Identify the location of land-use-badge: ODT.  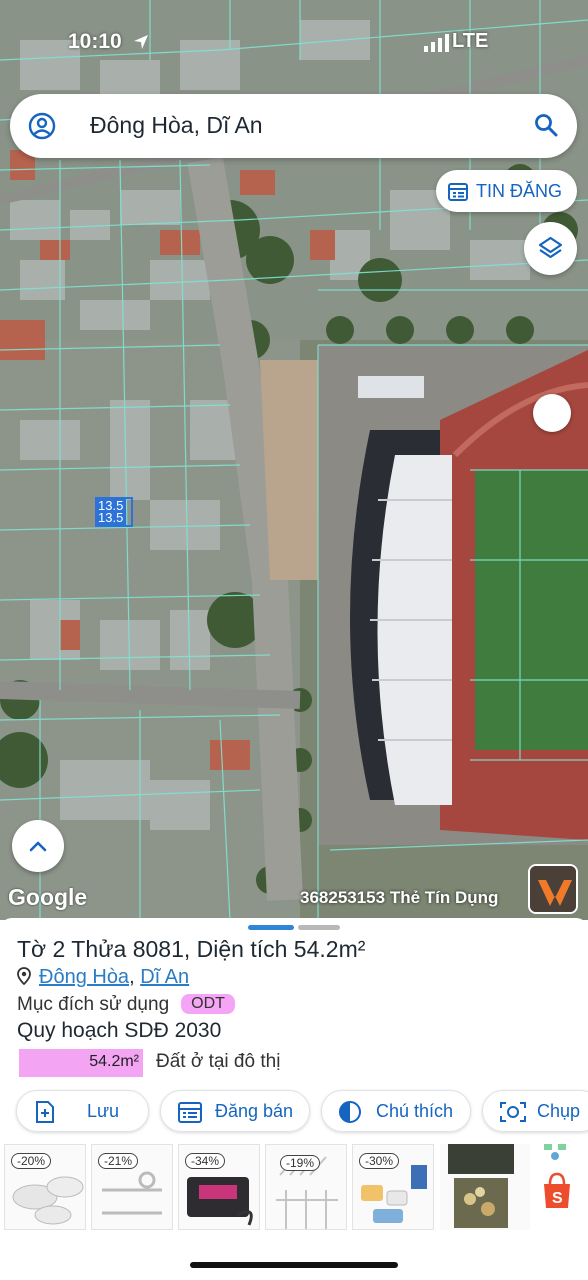
(208, 1004).